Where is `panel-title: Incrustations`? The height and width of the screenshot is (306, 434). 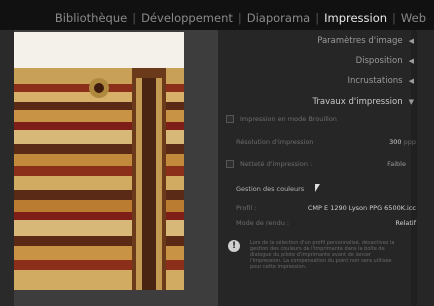 panel-title: Incrustations is located at coordinates (375, 81).